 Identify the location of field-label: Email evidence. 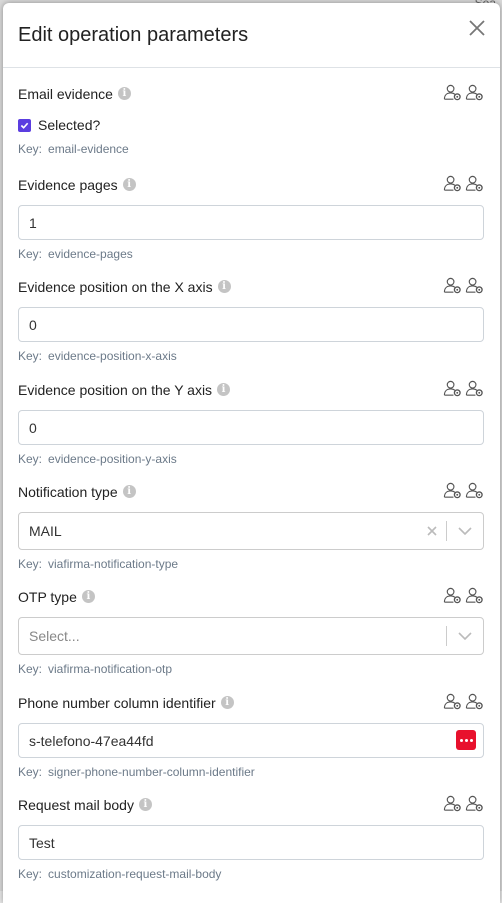
(65, 94).